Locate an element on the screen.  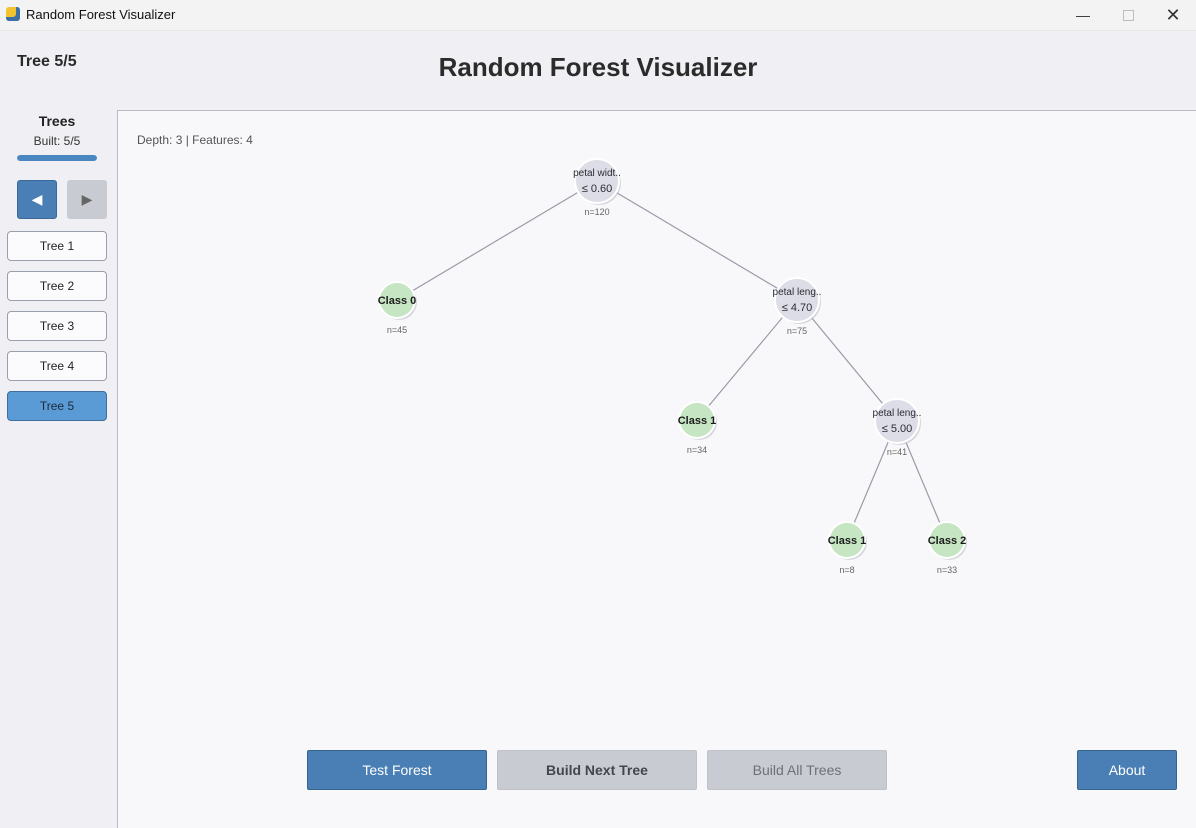
node-feature-label: petal widt.. is located at coordinates (597, 173).